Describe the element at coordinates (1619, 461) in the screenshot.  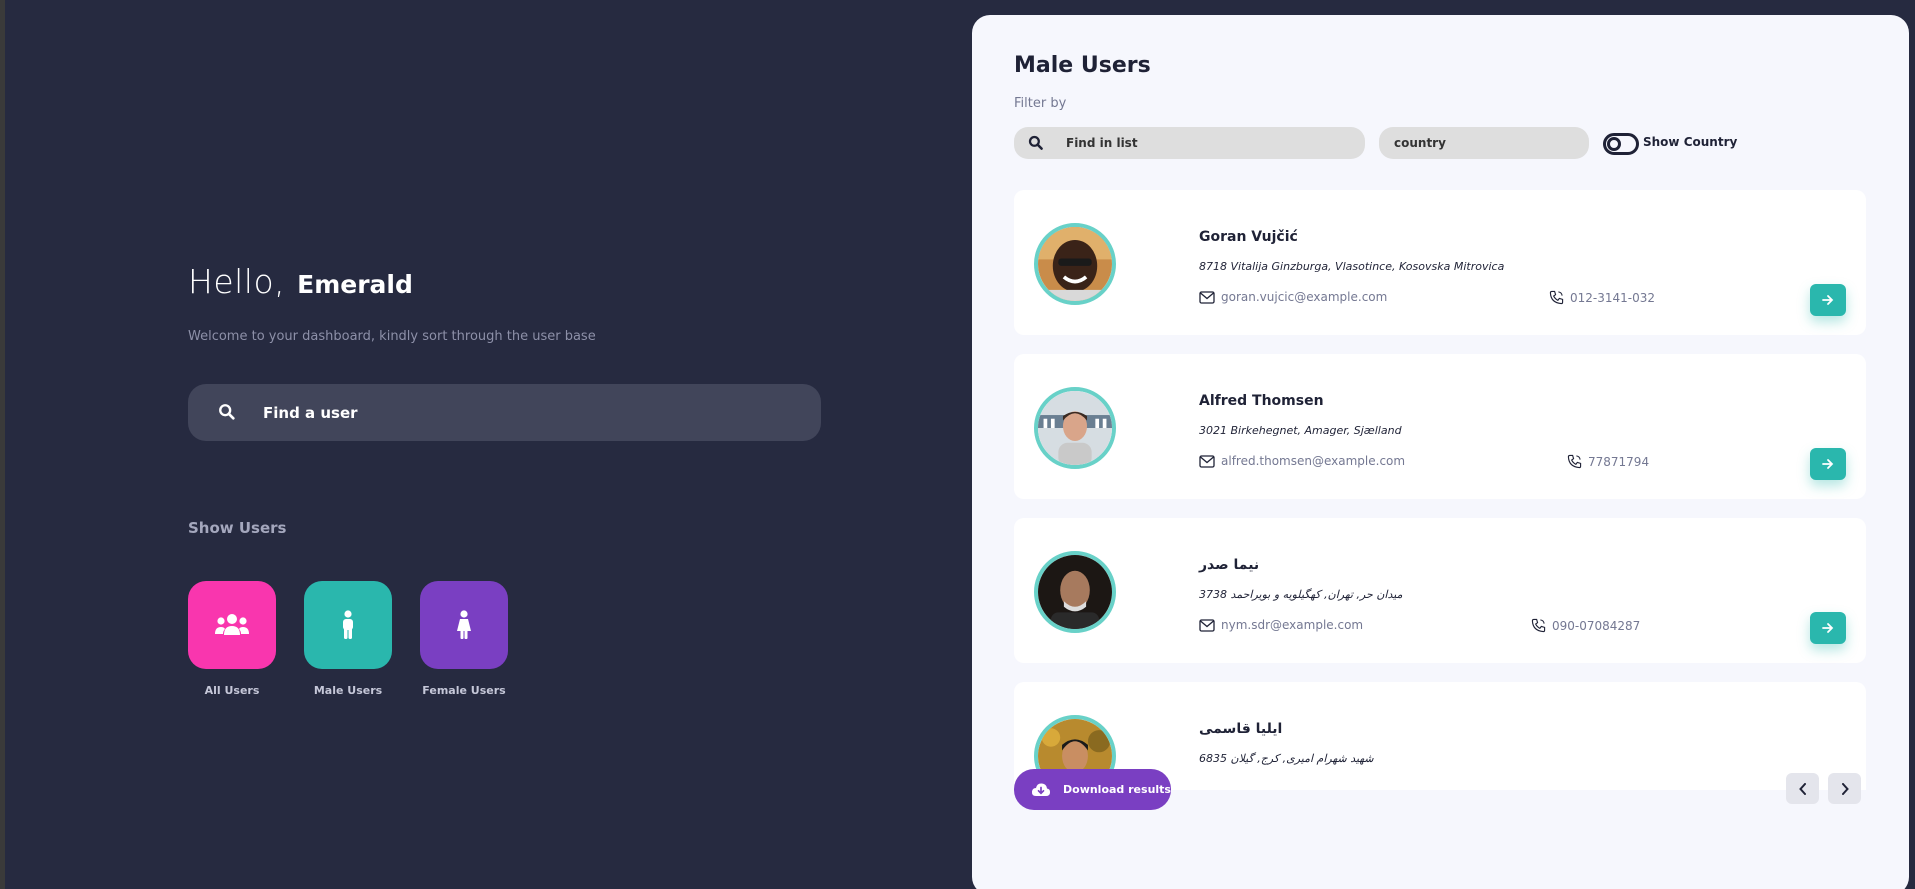
I see `user-phone-text: 77871794` at that location.